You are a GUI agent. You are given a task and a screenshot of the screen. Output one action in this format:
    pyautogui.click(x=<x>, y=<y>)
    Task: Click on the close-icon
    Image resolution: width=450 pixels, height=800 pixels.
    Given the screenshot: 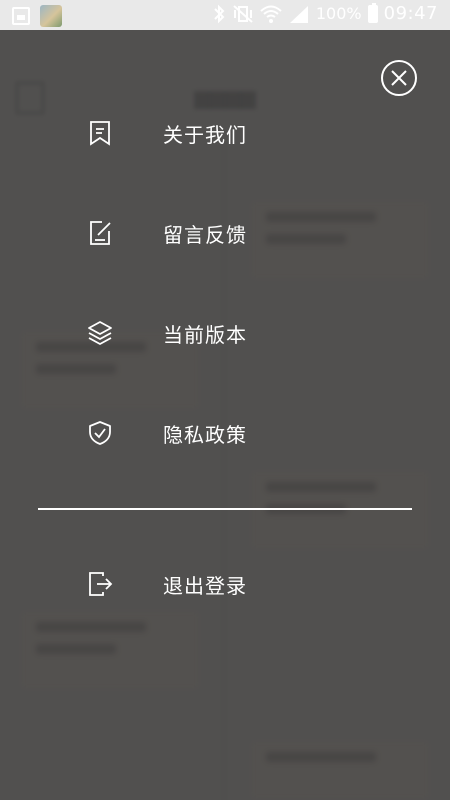 What is the action you would take?
    pyautogui.click(x=399, y=78)
    